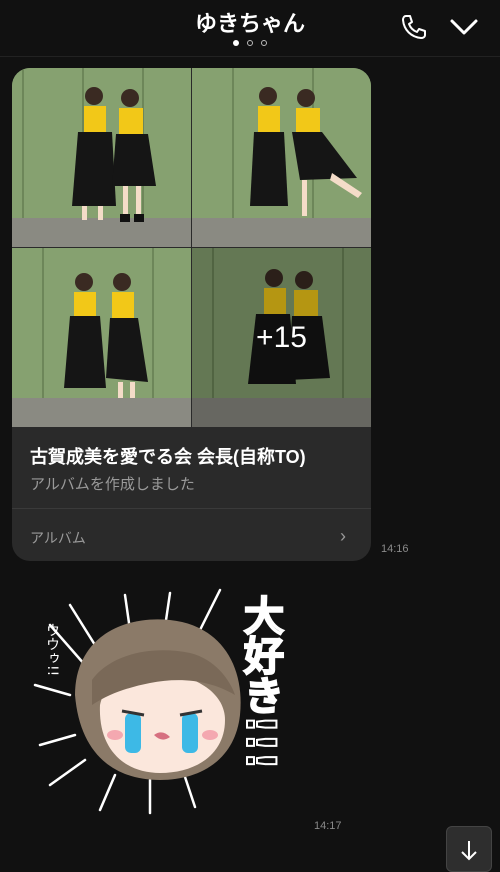 The width and height of the screenshot is (500, 872). Describe the element at coordinates (160, 700) in the screenshot. I see `sticker-message: 大好き!!! ウウゥ!!` at that location.